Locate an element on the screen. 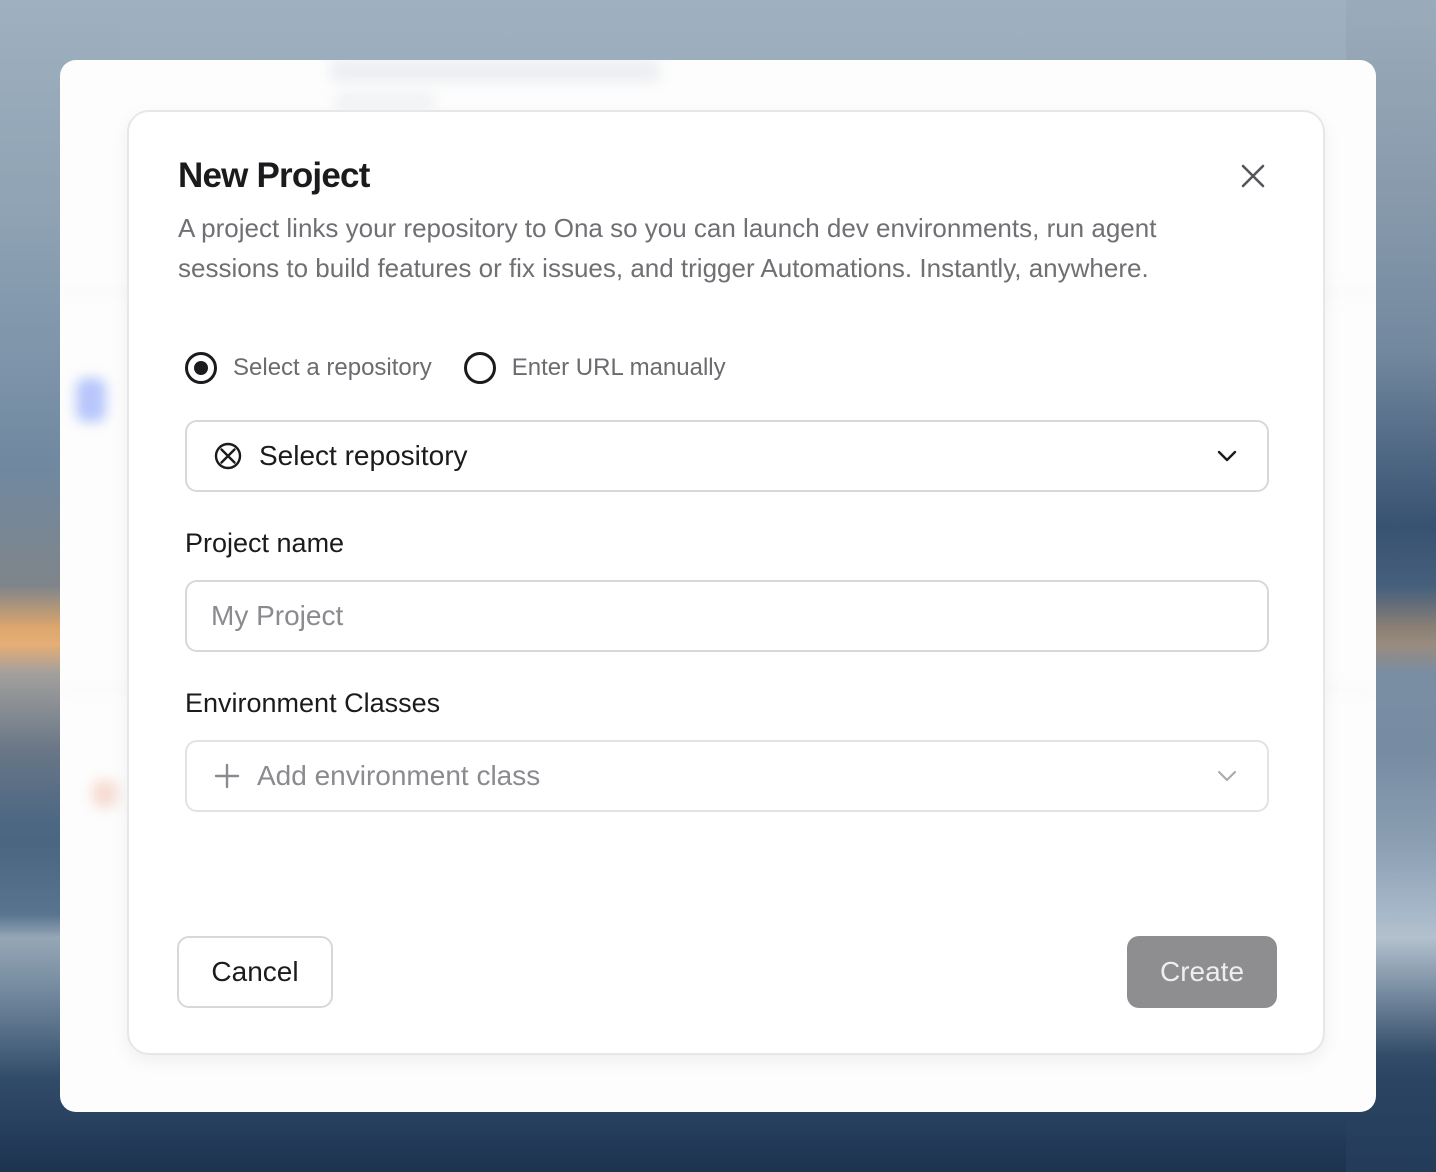 The width and height of the screenshot is (1436, 1172). radio-button-unchecked is located at coordinates (479, 368).